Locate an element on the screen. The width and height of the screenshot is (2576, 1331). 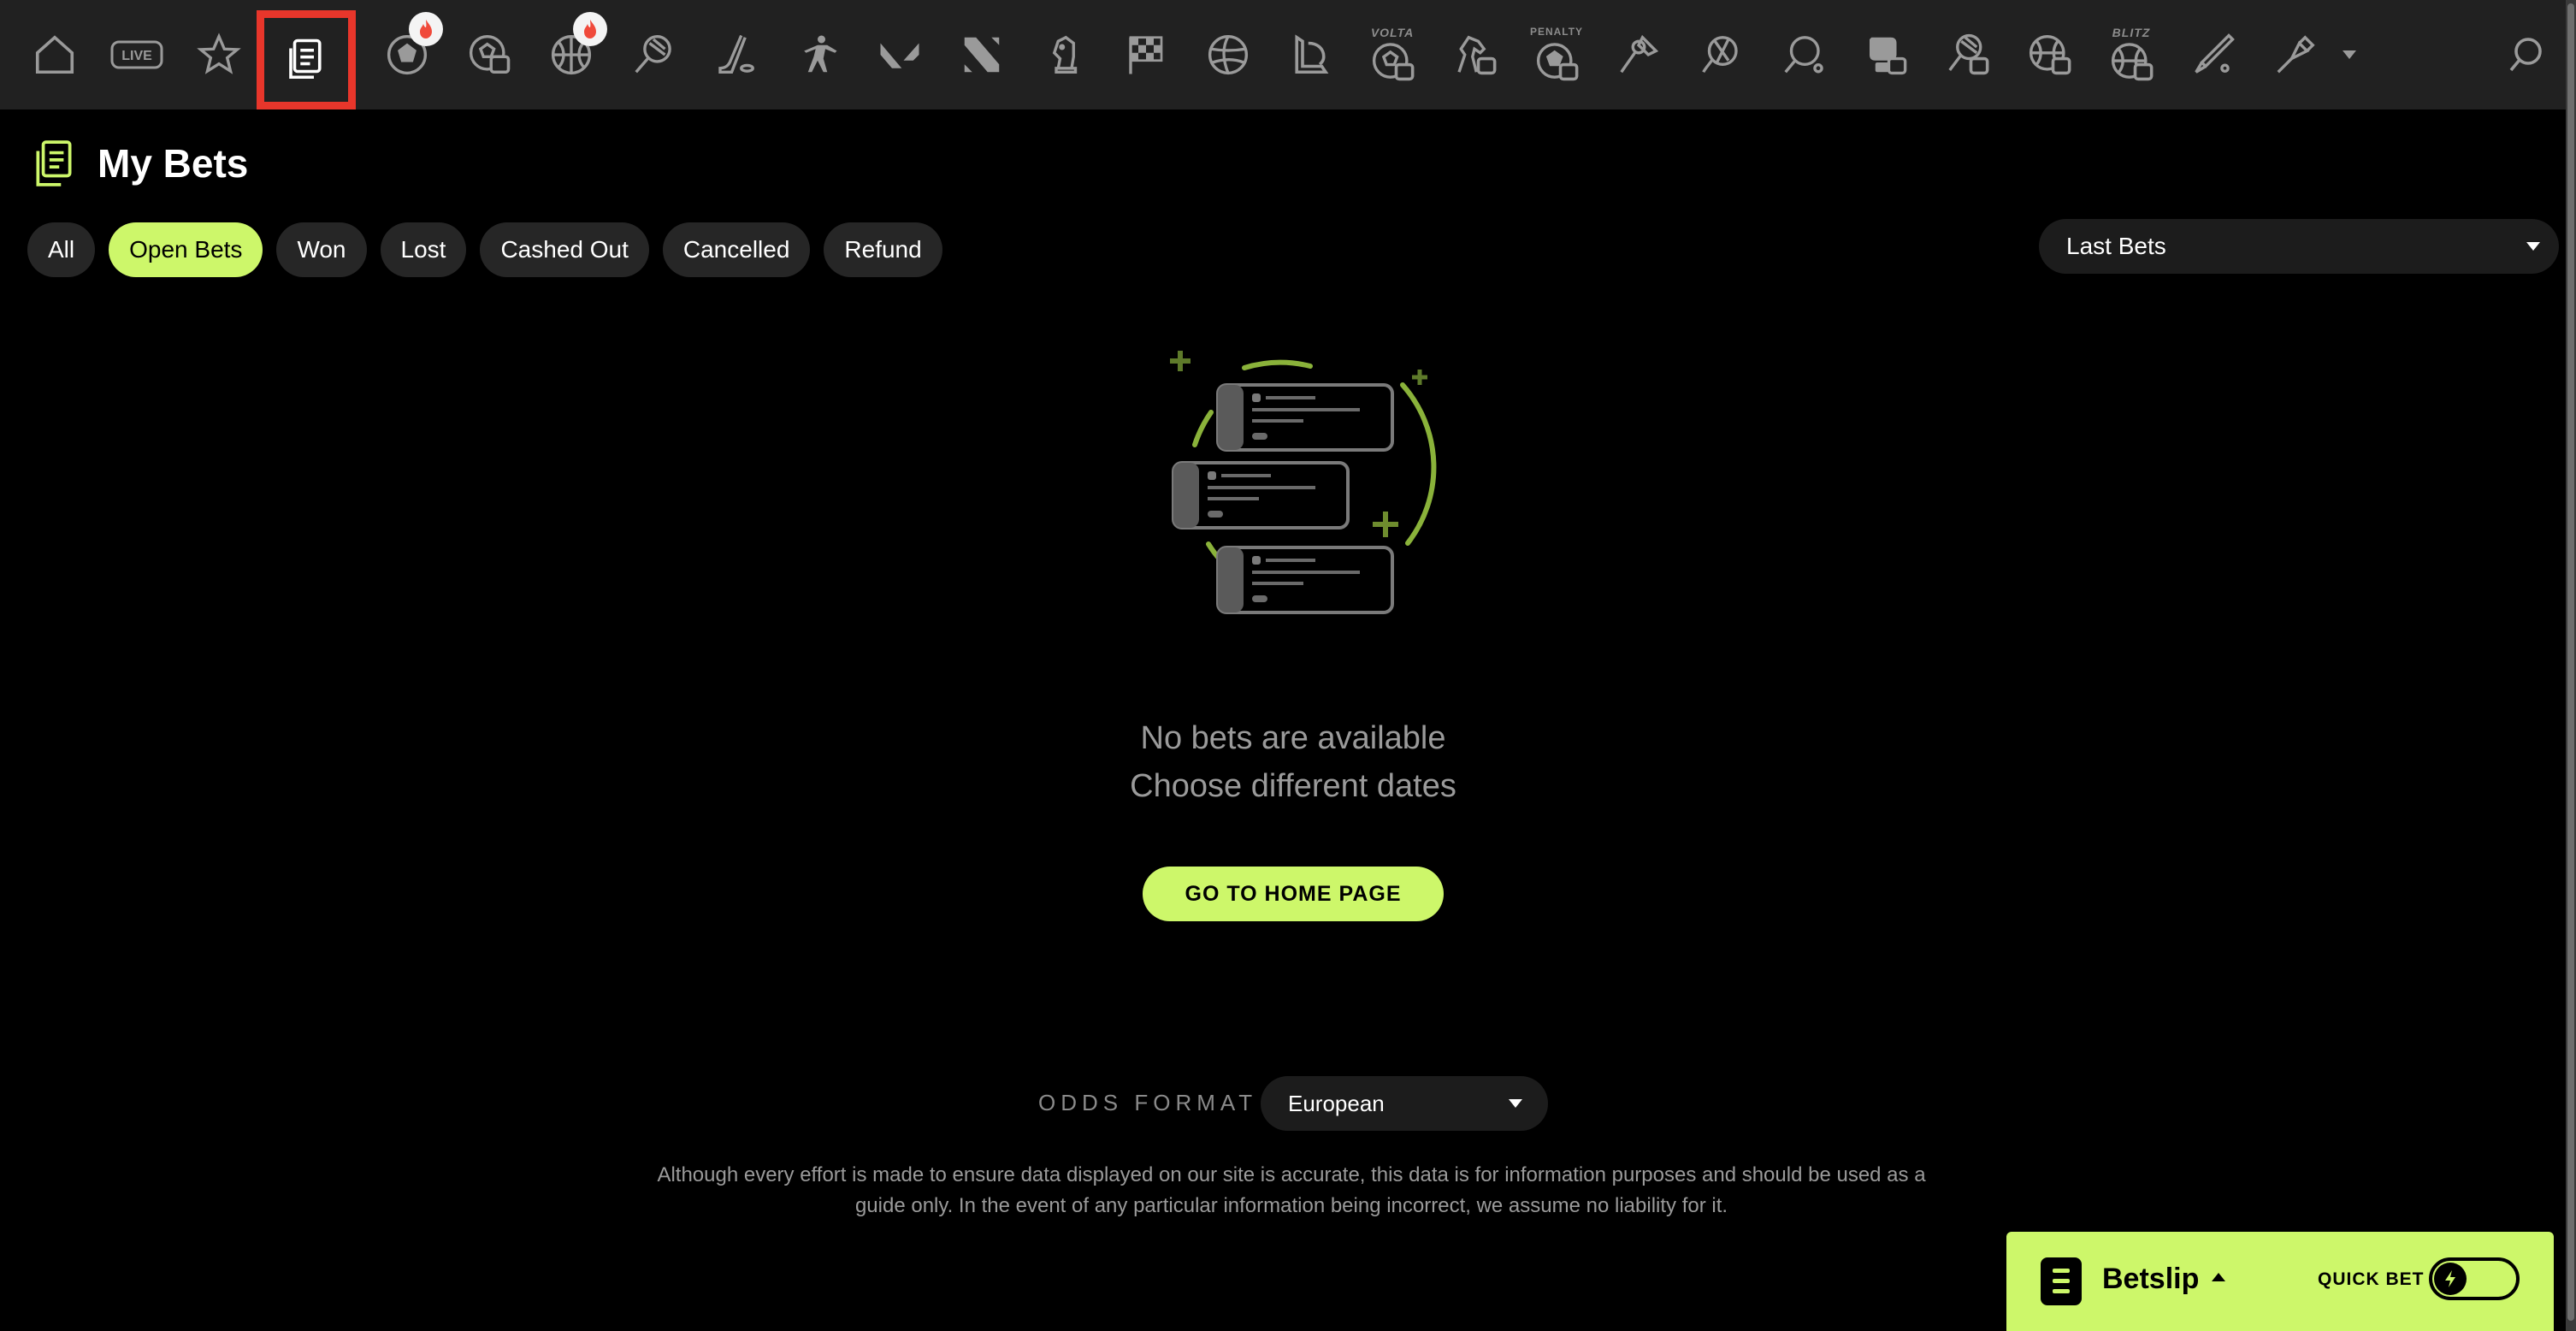
live-icon: LIVE is located at coordinates (137, 55).